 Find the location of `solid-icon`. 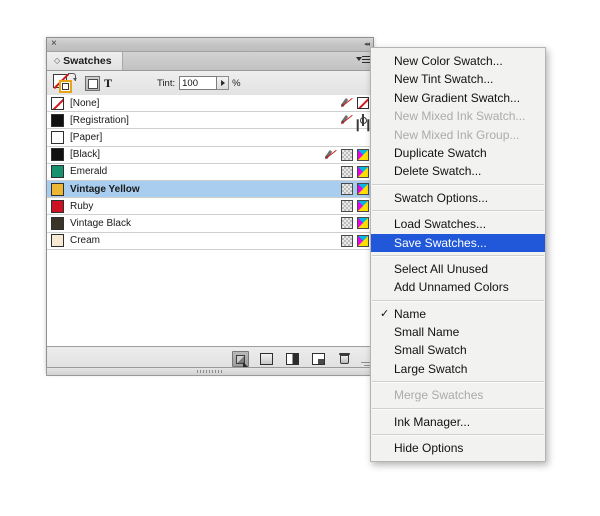

solid-icon is located at coordinates (266, 359).